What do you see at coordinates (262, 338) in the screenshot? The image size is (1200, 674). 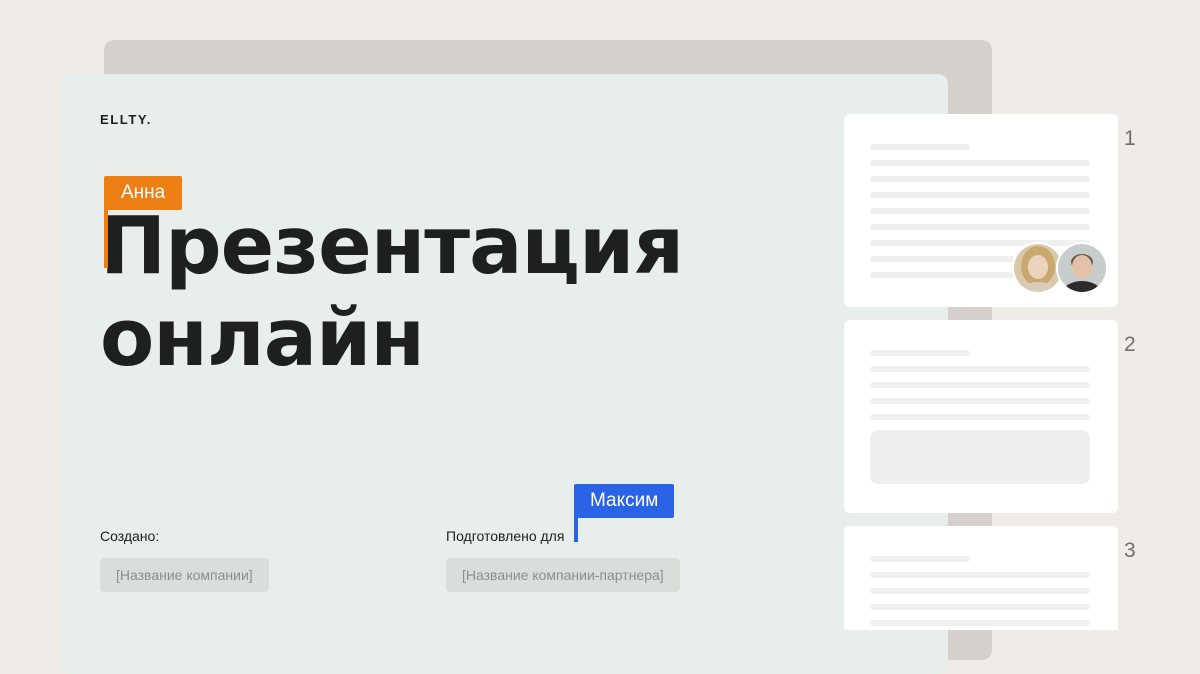 I see `title-line-2: онлайн` at bounding box center [262, 338].